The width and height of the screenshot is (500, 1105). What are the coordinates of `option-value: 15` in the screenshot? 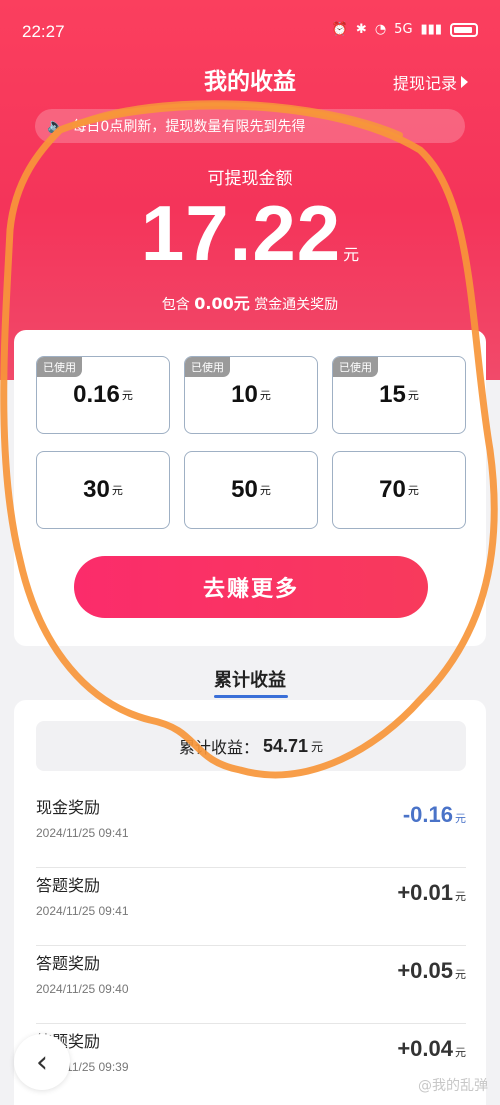 It's located at (392, 394).